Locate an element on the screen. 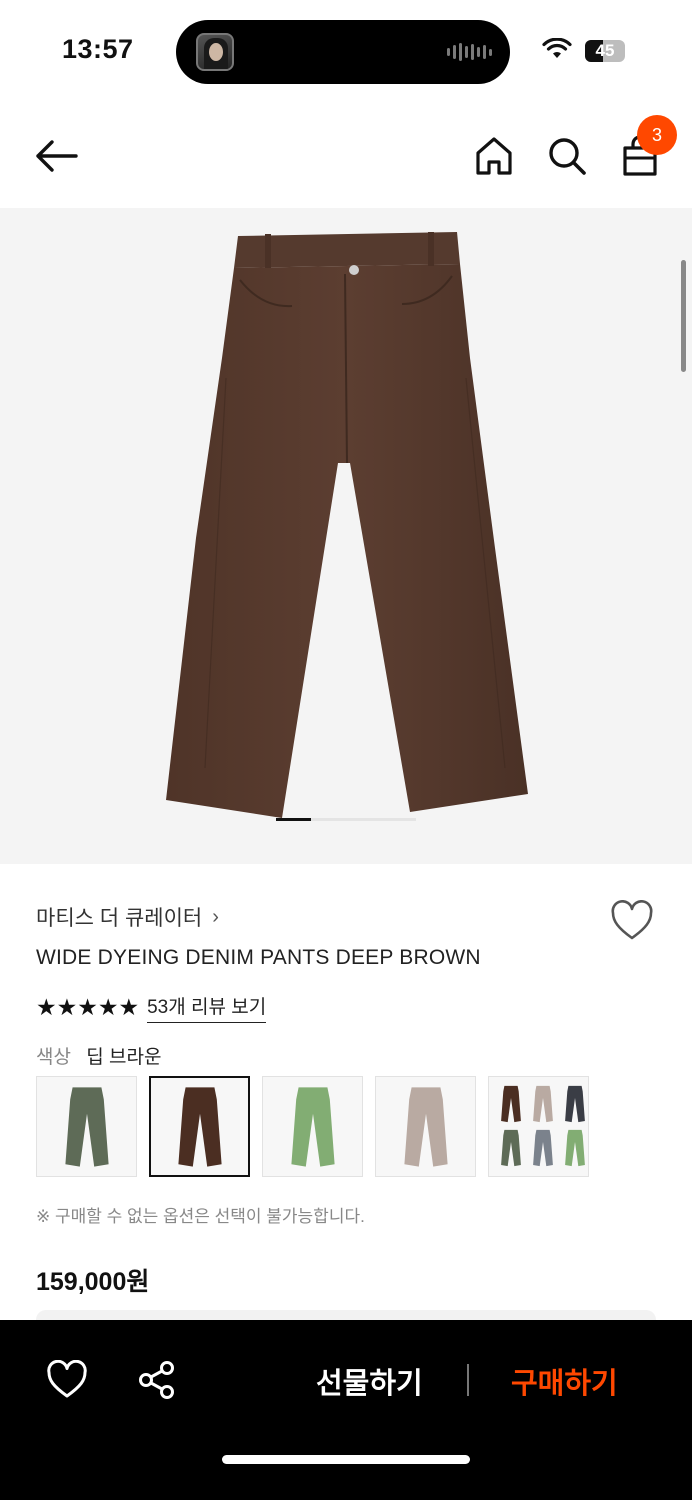  back-arrow-icon is located at coordinates (56, 156).